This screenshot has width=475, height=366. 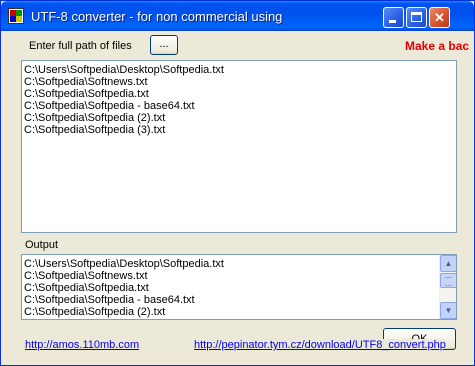 I want to click on minimize-button, so click(x=393, y=17).